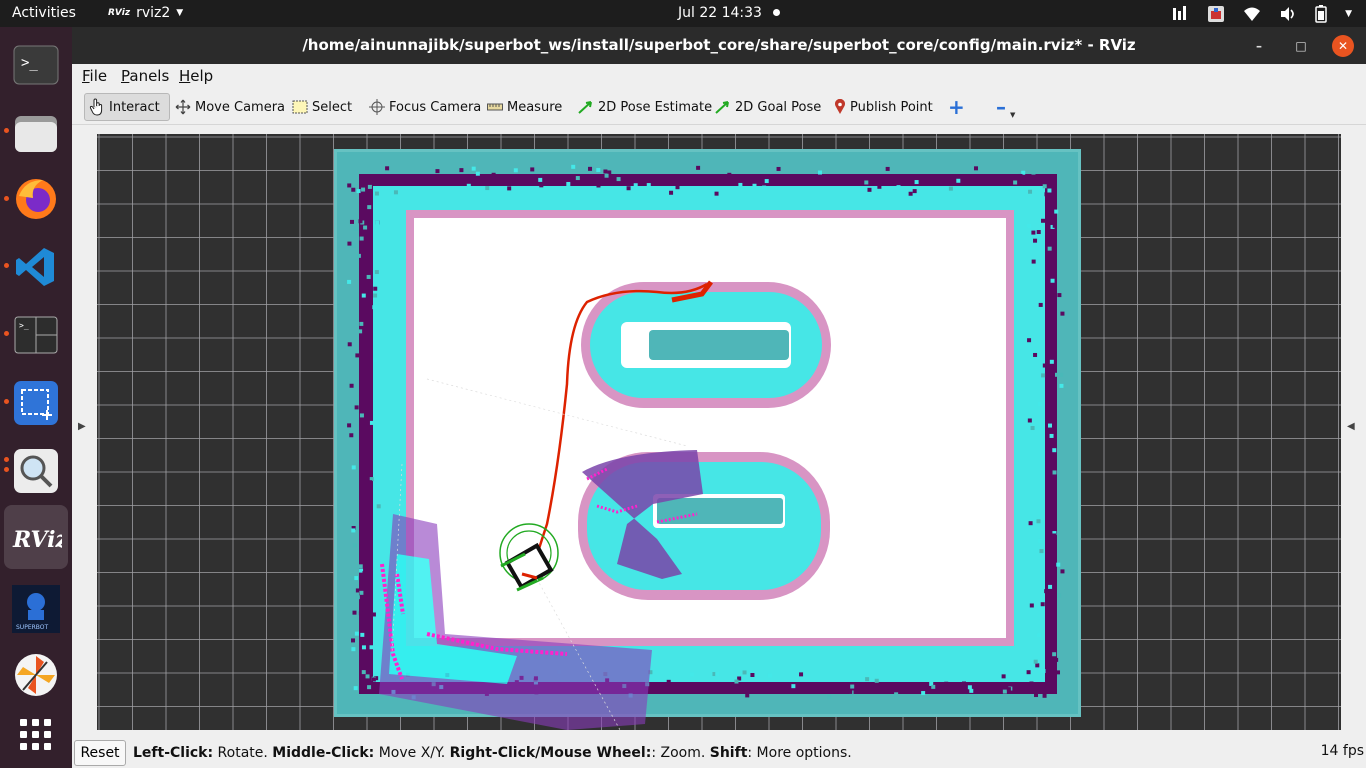  I want to click on system-top-bar: Activities RViz rviz2 ▼ Jul 22 14:33 ▼, so click(683, 13).